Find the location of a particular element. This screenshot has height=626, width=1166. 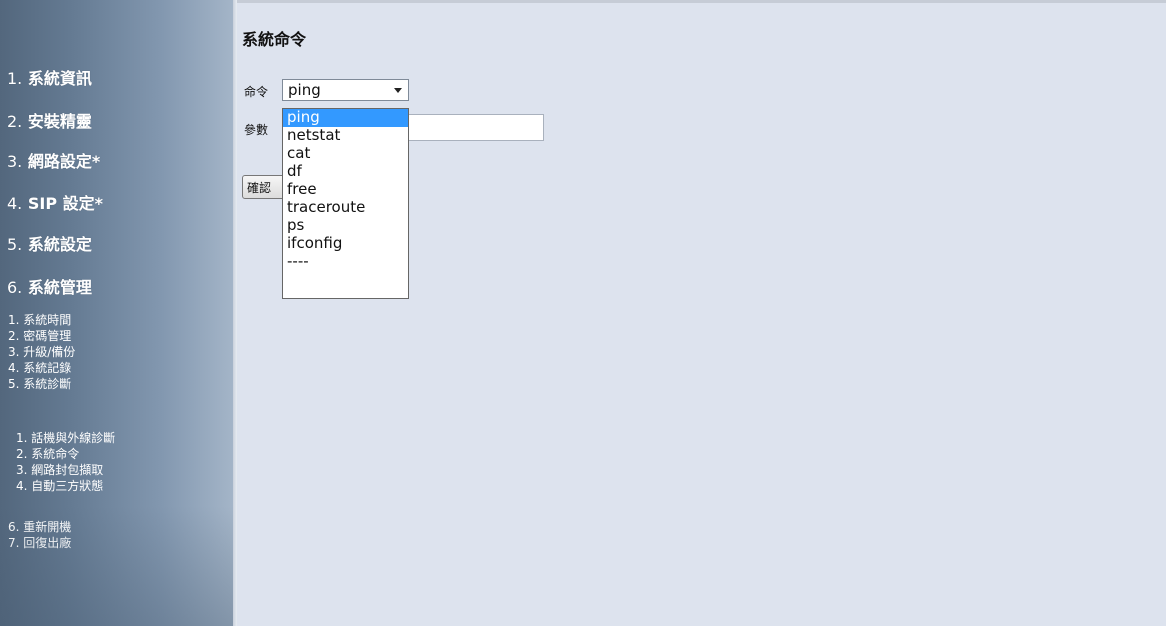

nav-system-settings: 5. 系統設定 is located at coordinates (49, 243).